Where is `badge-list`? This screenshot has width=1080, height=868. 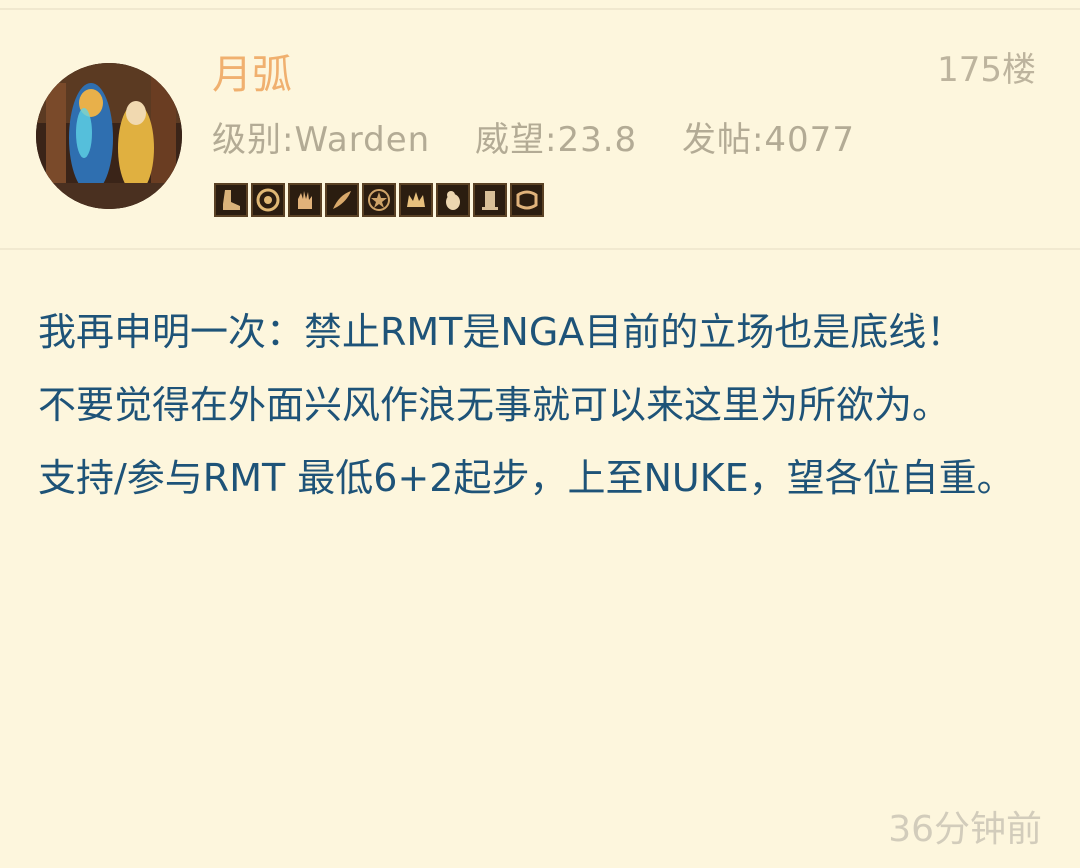
badge-list is located at coordinates (379, 200).